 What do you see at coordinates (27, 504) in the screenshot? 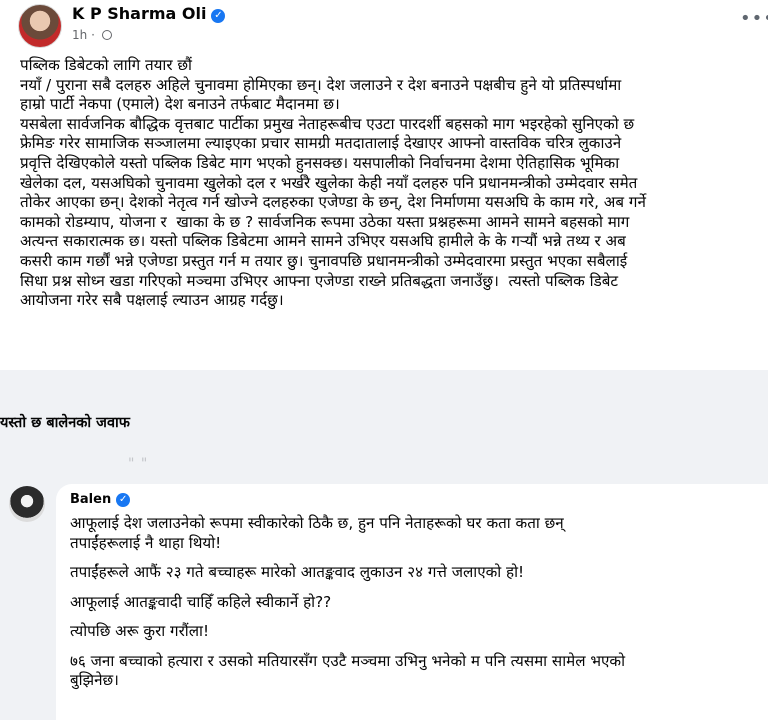
I see `commenter-avatar` at bounding box center [27, 504].